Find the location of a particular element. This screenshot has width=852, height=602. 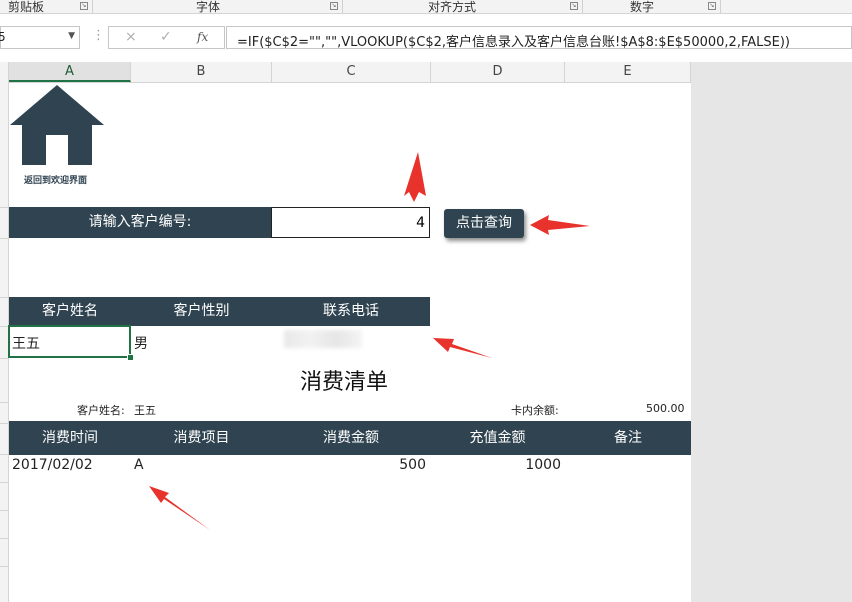

arrow-to-input-icon is located at coordinates (415, 177).